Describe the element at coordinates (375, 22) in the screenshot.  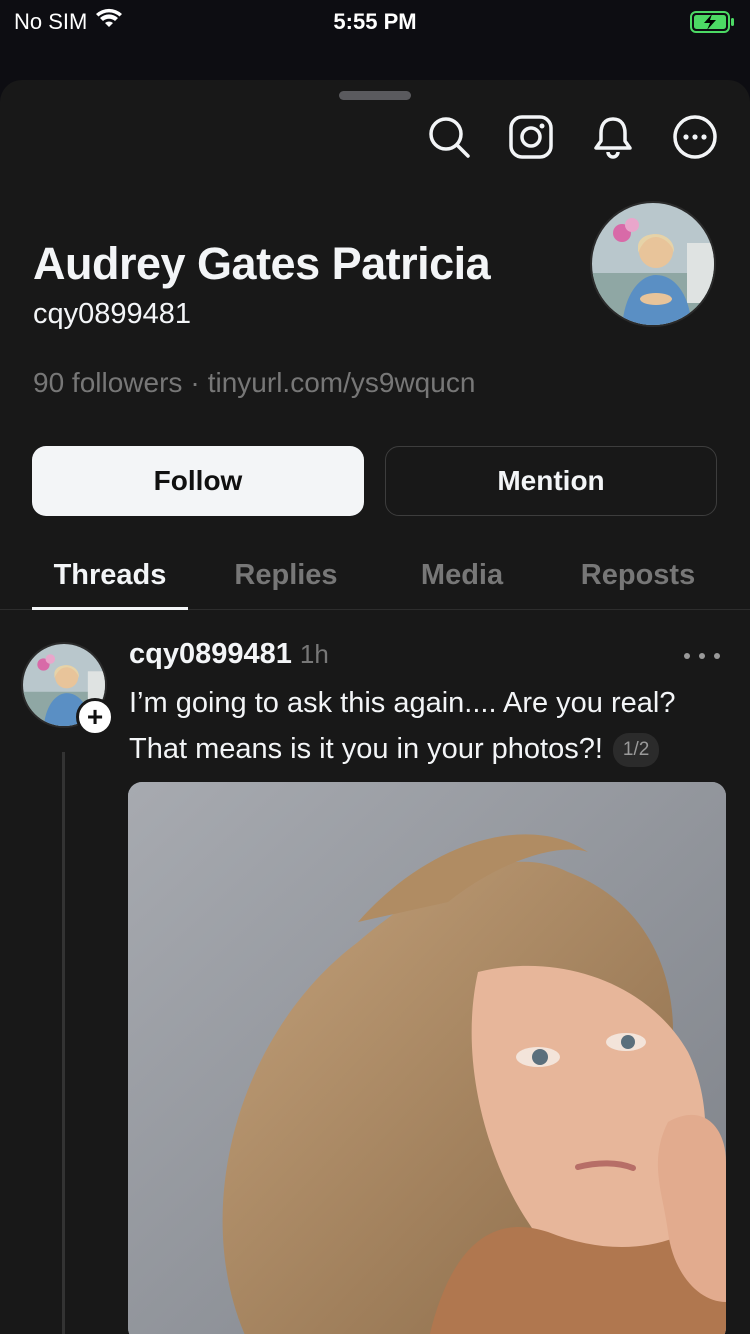
I see `status-bar: No SIM 5:55 PM` at that location.